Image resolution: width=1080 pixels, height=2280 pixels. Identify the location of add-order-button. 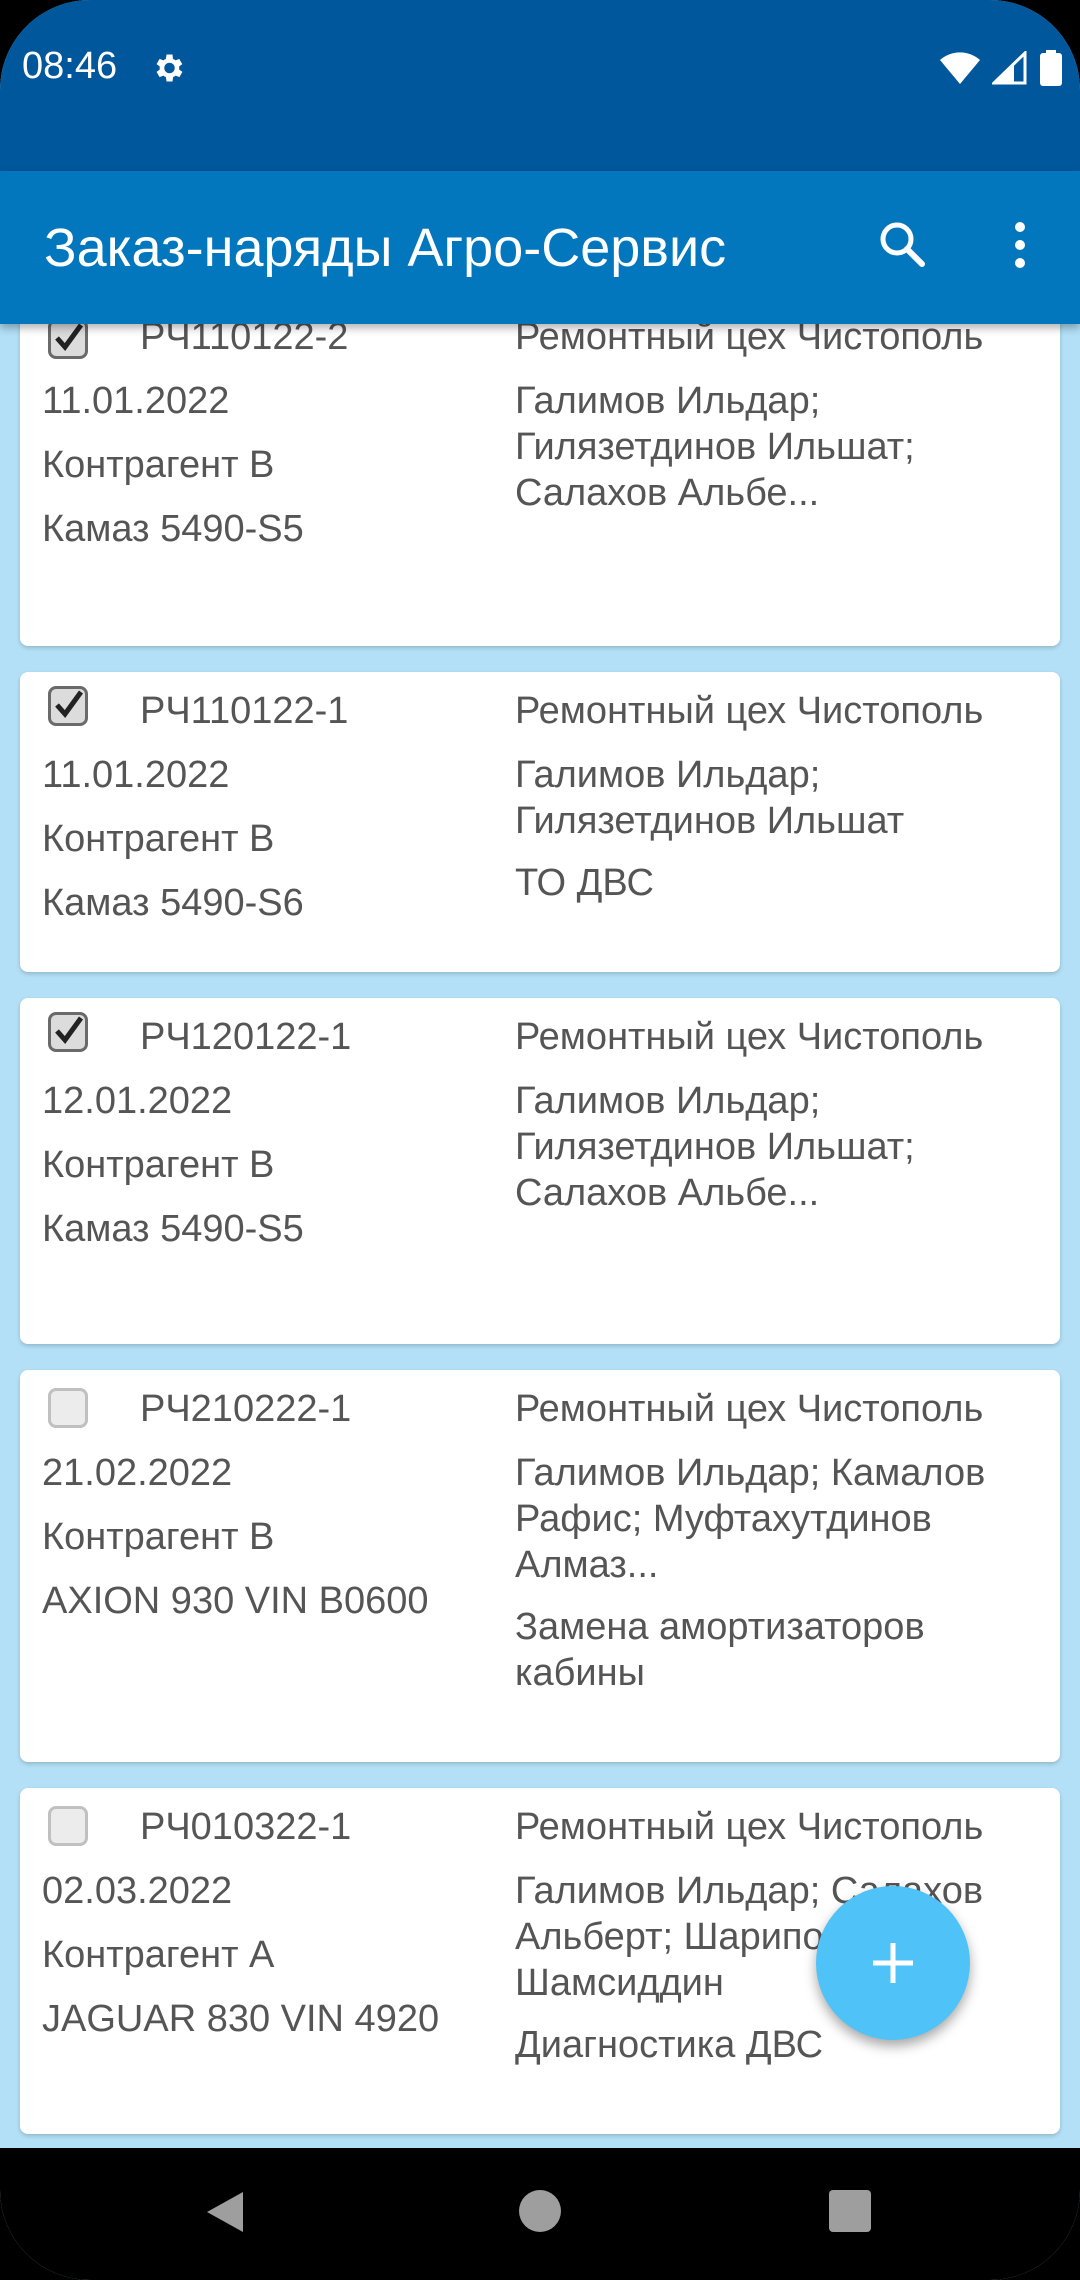
(893, 1963).